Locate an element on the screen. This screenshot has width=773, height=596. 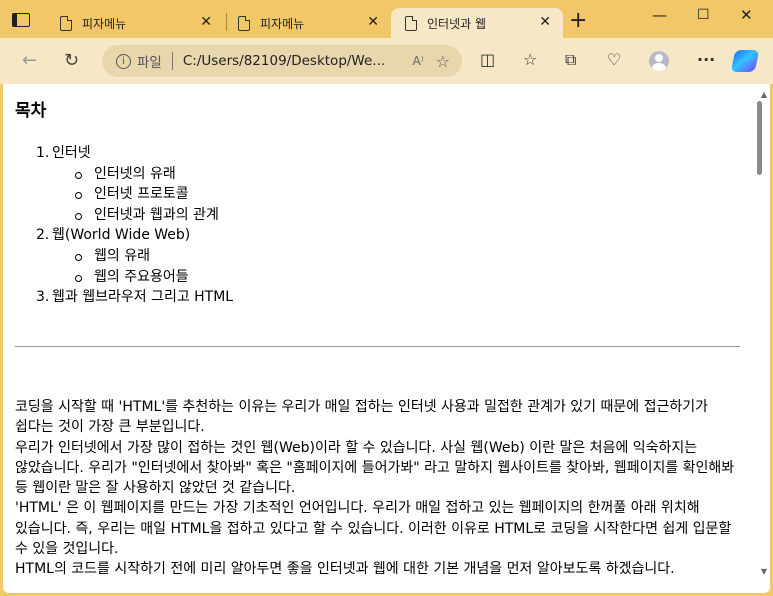
address-bar: i 파일 C:/Users/82109/Desktop/We... A⁾ ☆ is located at coordinates (282, 61).